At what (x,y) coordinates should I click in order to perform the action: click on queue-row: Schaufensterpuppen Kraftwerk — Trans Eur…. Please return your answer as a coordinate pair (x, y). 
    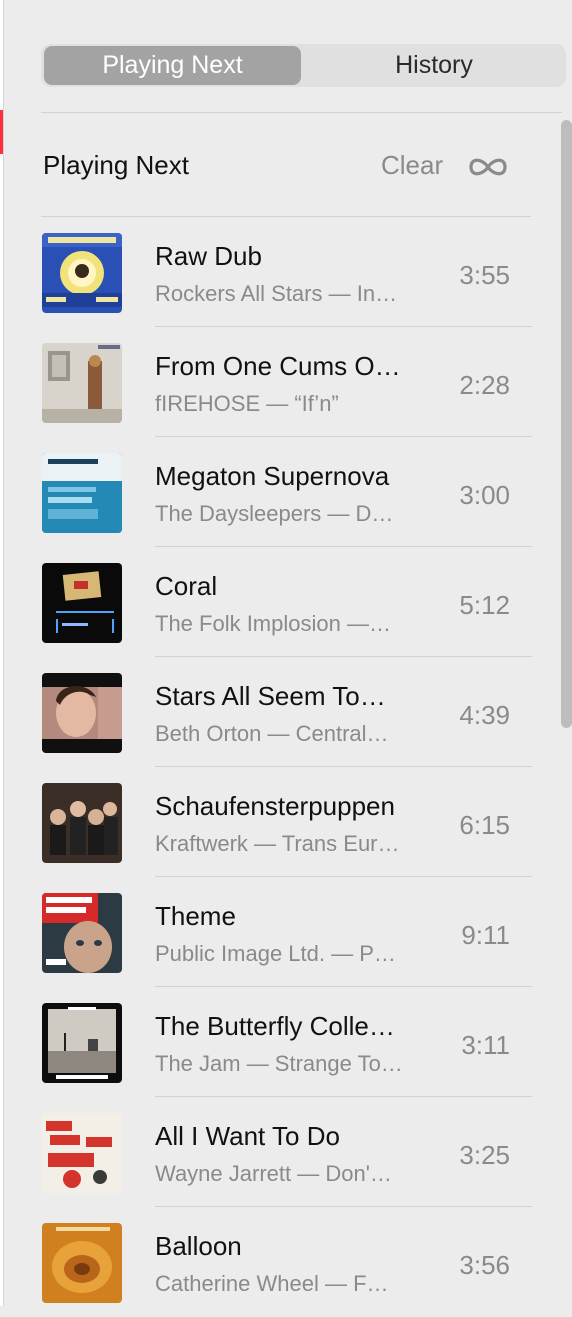
    Looking at the image, I should click on (292, 822).